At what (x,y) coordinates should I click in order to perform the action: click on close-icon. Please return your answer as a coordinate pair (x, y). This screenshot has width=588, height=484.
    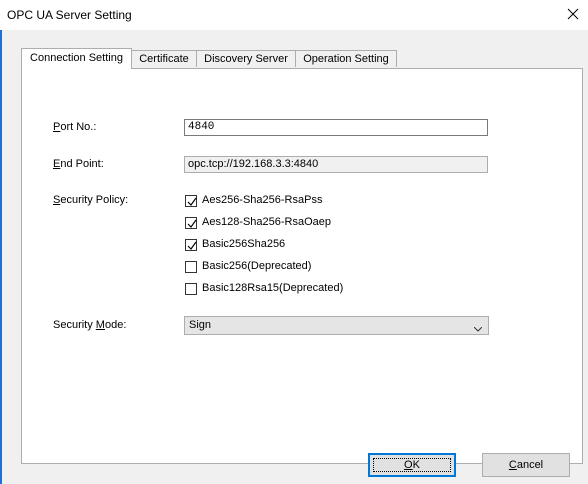
    Looking at the image, I should click on (573, 14).